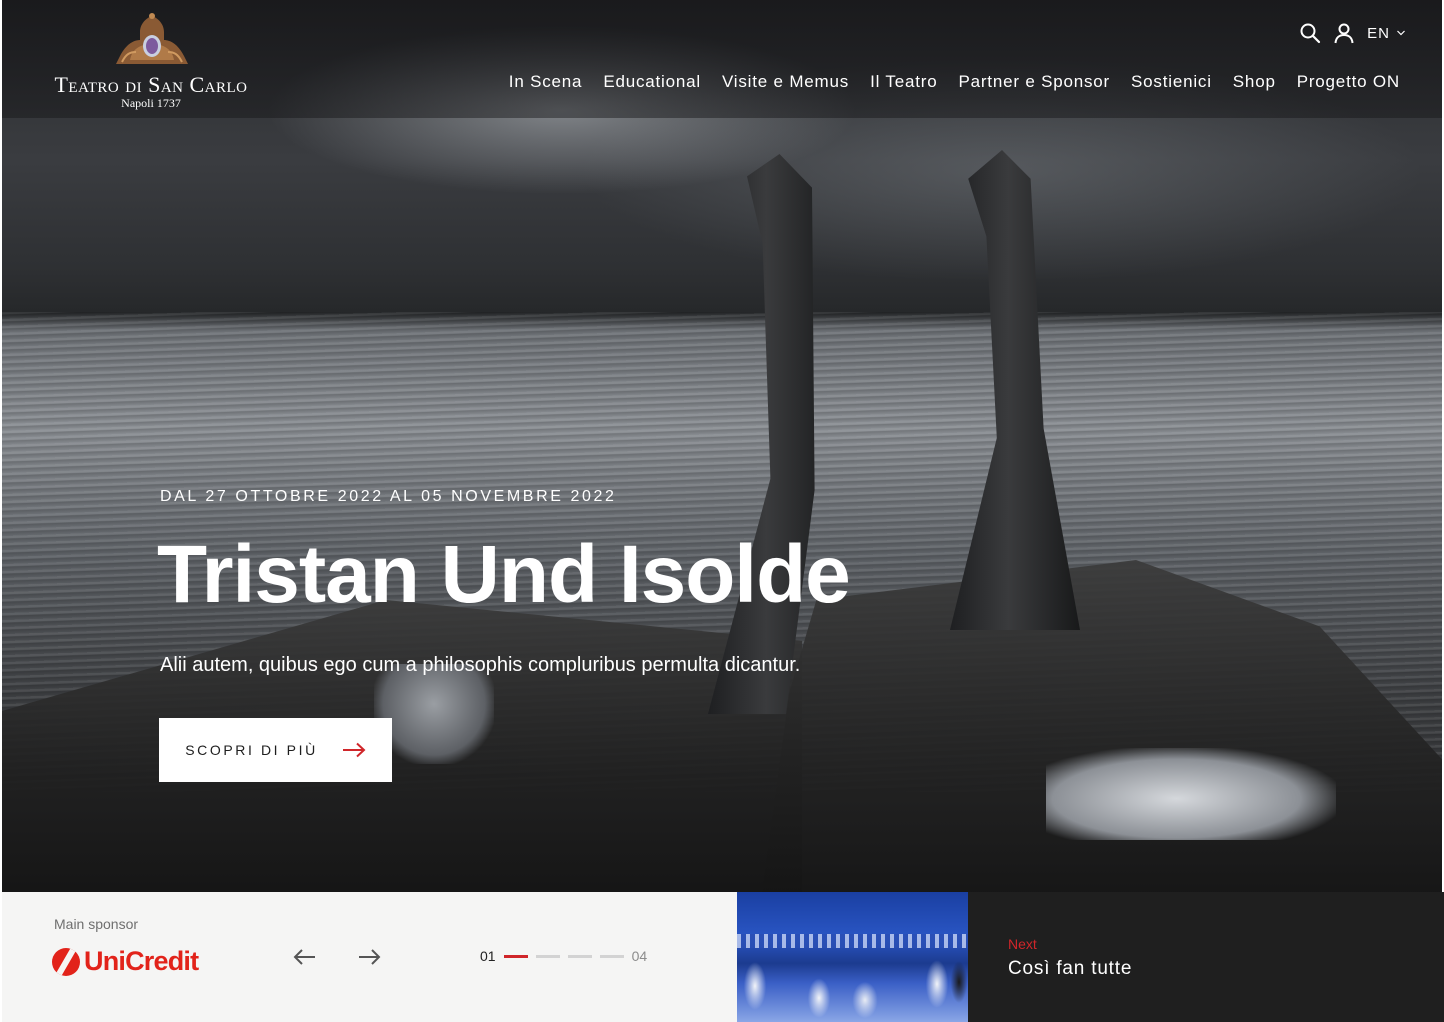  What do you see at coordinates (1022, 944) in the screenshot?
I see `next-label: Next` at bounding box center [1022, 944].